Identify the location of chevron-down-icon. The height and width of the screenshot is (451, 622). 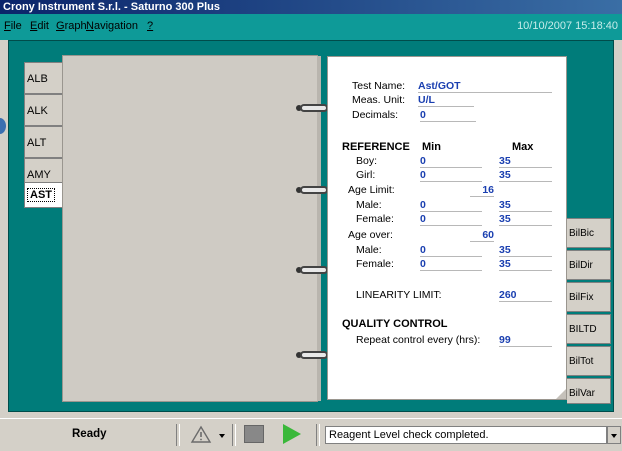
(614, 436).